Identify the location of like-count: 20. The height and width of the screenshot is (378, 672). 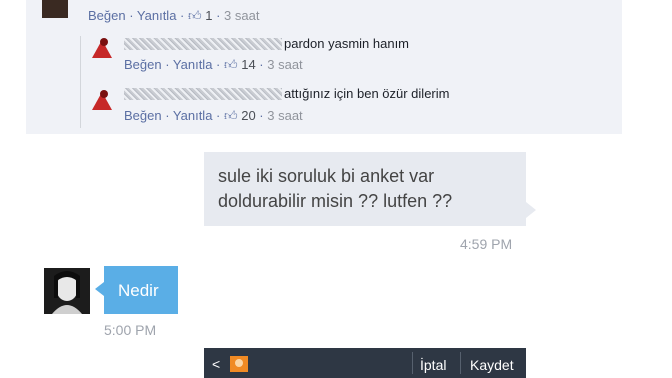
(248, 115).